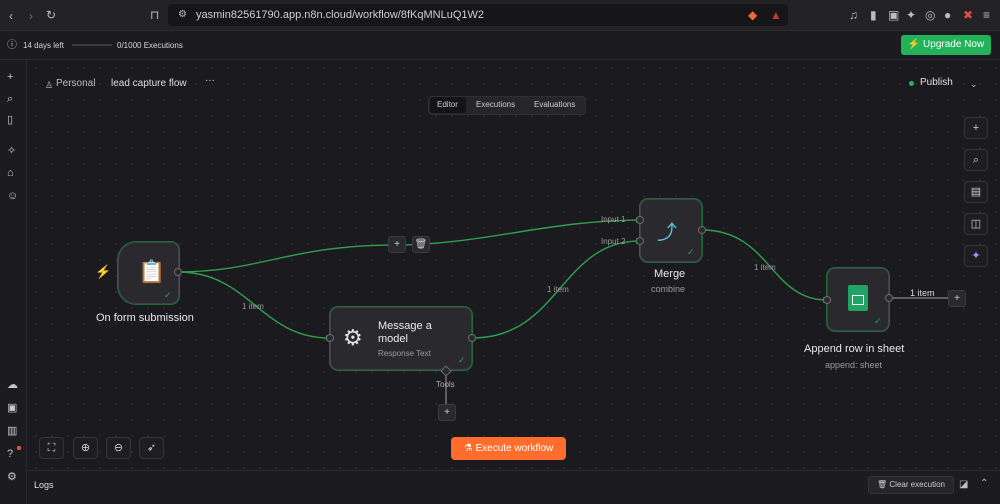  What do you see at coordinates (558, 289) in the screenshot?
I see `edge-label-model-merge: 1 item` at bounding box center [558, 289].